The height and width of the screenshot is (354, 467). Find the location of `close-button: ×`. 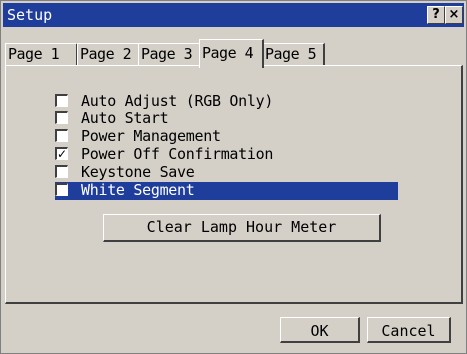

close-button: × is located at coordinates (454, 15).